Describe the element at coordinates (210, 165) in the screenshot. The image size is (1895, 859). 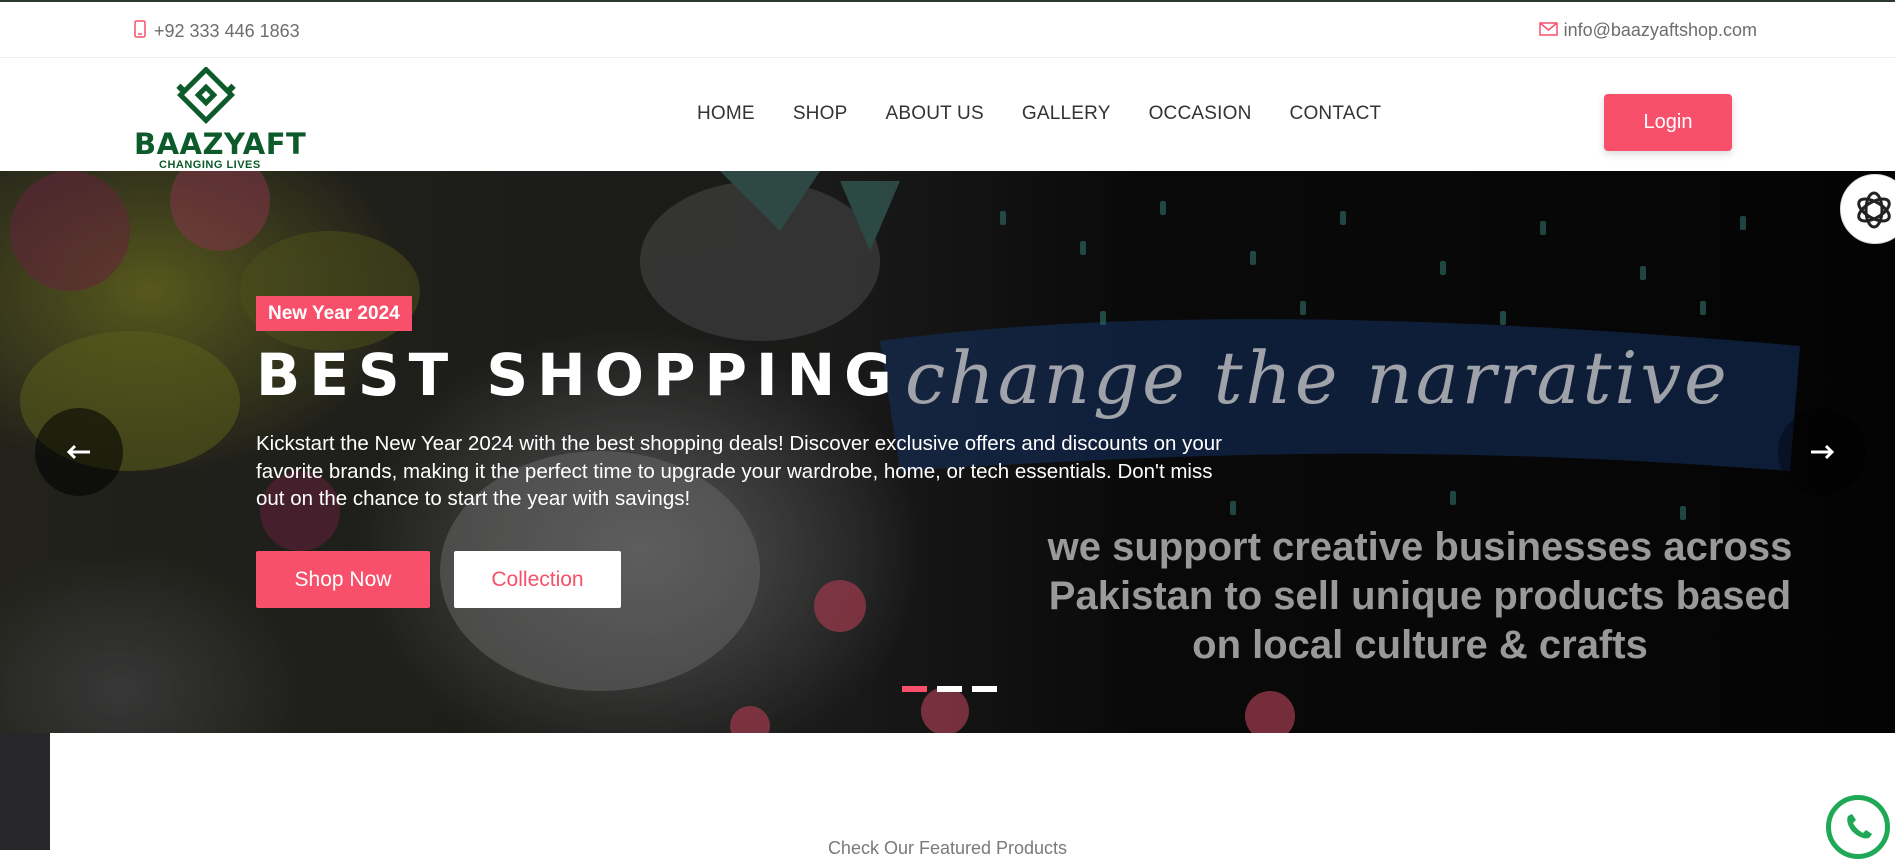
I see `brand-tagline: CHANGING LIVES` at that location.